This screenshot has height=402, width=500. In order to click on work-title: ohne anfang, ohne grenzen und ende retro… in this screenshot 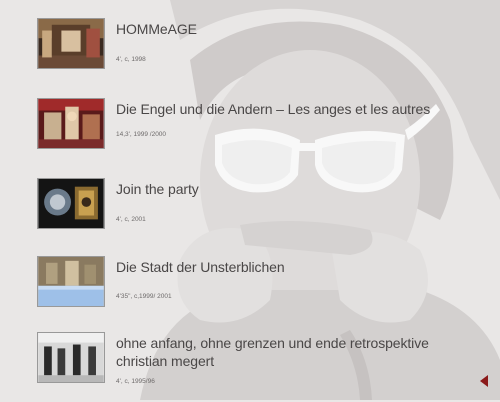, I will do `click(276, 352)`.